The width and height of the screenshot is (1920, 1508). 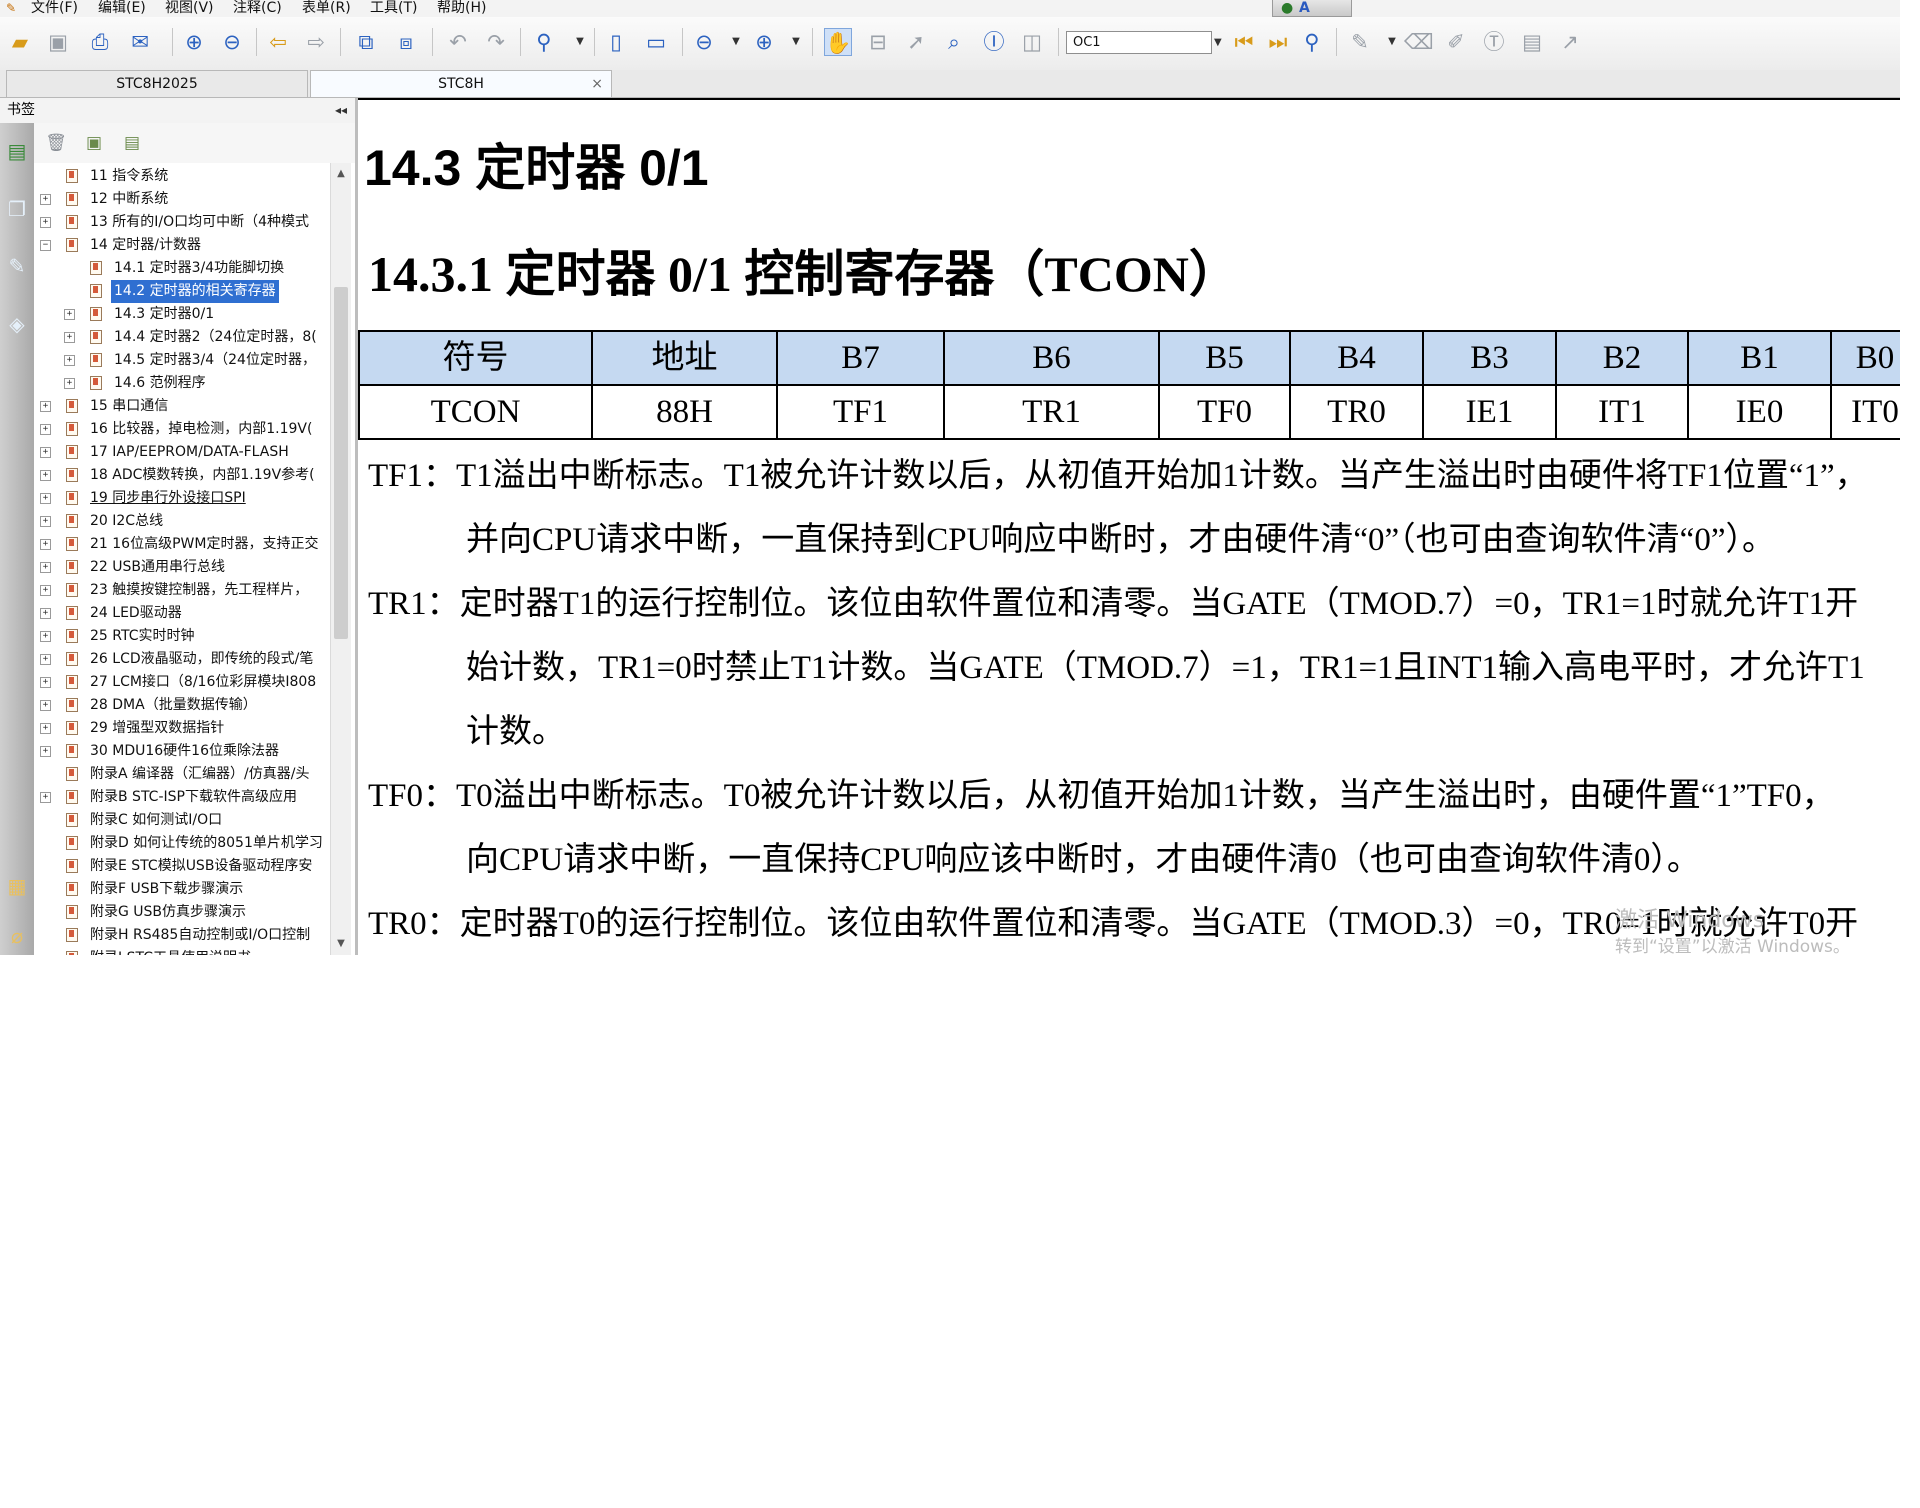 I want to click on bookmark-item: +20 I2C总线, so click(x=182, y=521).